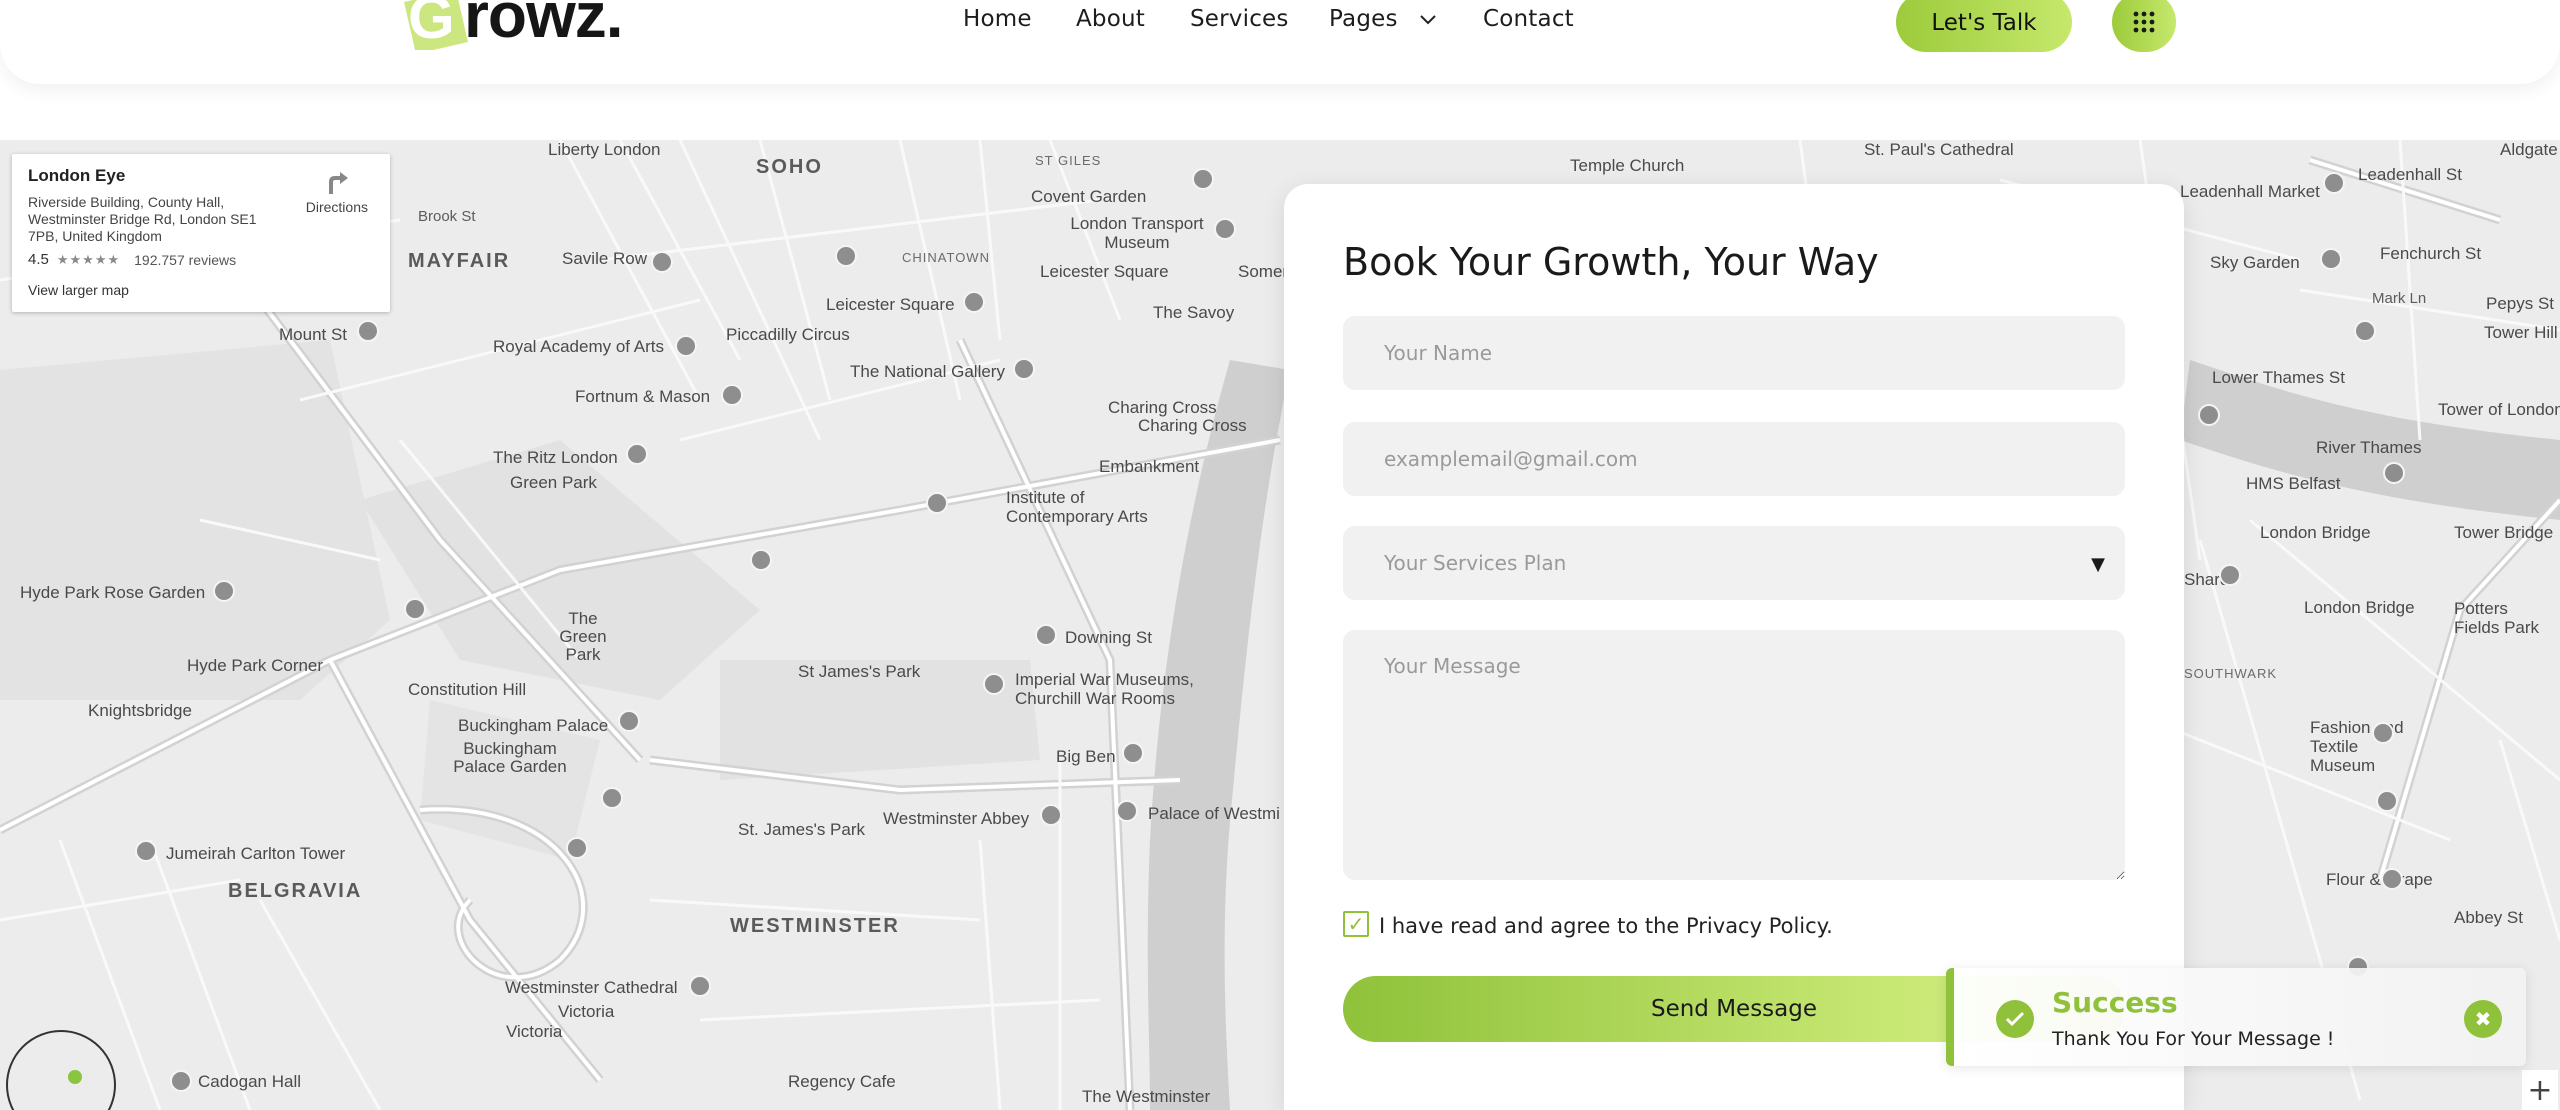 Image resolution: width=2560 pixels, height=1110 pixels. Describe the element at coordinates (2315, 532) in the screenshot. I see `map-place-label: London Bridge` at that location.